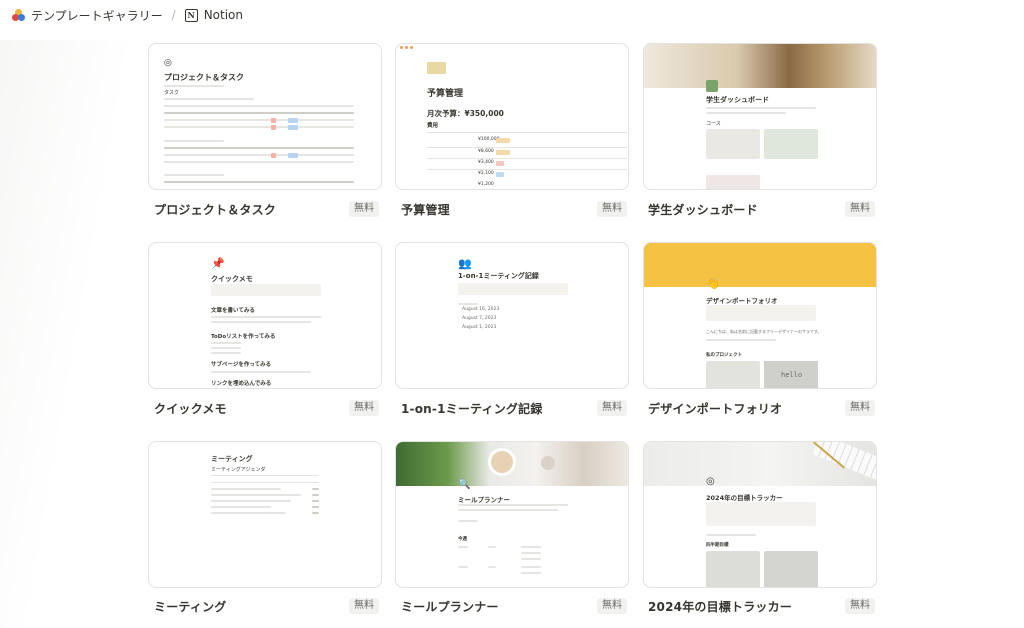 Image resolution: width=1024 pixels, height=628 pixels. Describe the element at coordinates (703, 209) in the screenshot. I see `card-title: 学生ダッシュボード` at that location.